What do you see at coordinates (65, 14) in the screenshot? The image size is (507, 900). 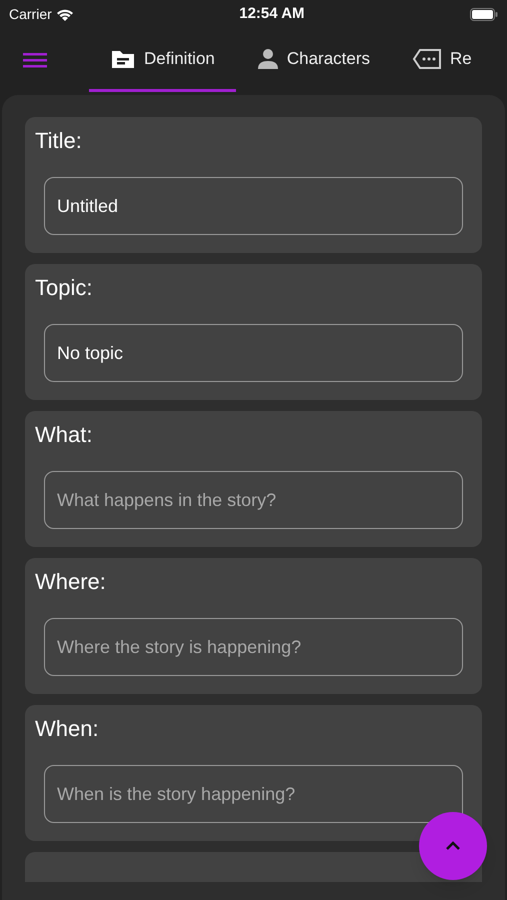 I see `wifi-icon` at bounding box center [65, 14].